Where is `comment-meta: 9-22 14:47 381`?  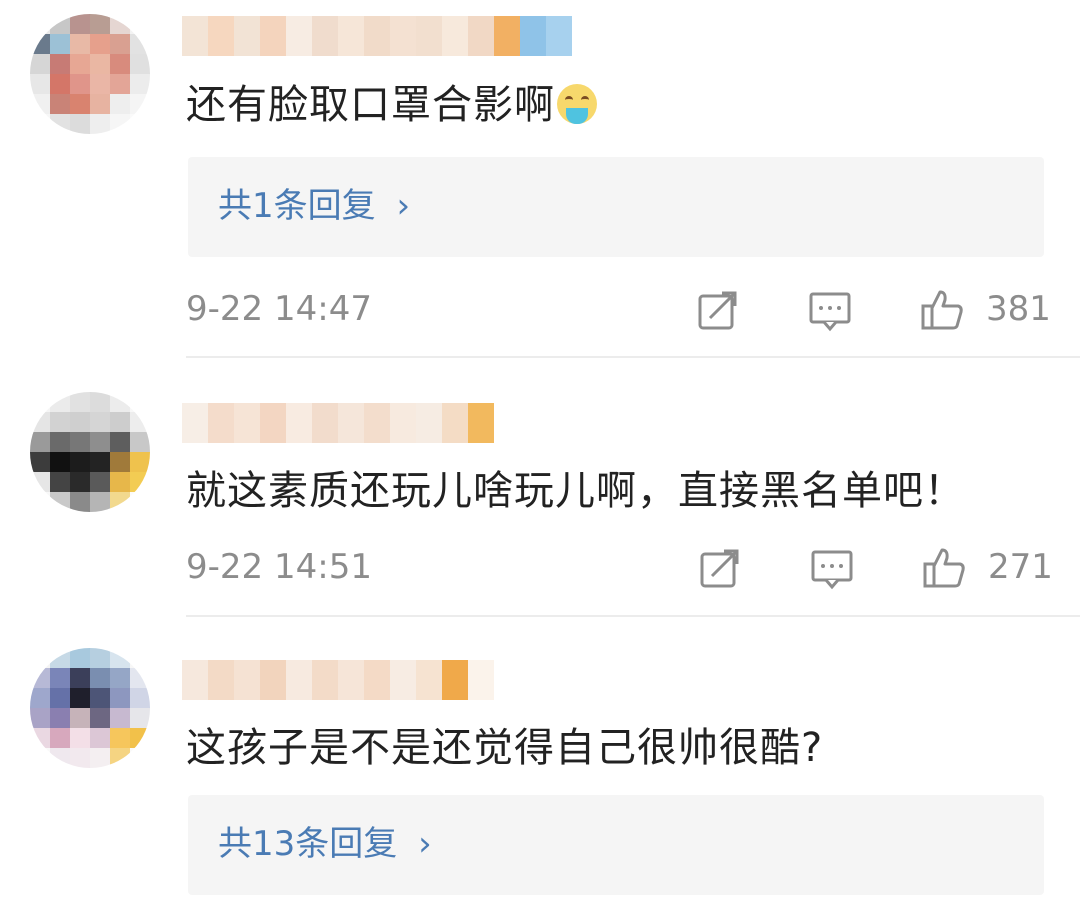 comment-meta: 9-22 14:47 381 is located at coordinates (618, 309).